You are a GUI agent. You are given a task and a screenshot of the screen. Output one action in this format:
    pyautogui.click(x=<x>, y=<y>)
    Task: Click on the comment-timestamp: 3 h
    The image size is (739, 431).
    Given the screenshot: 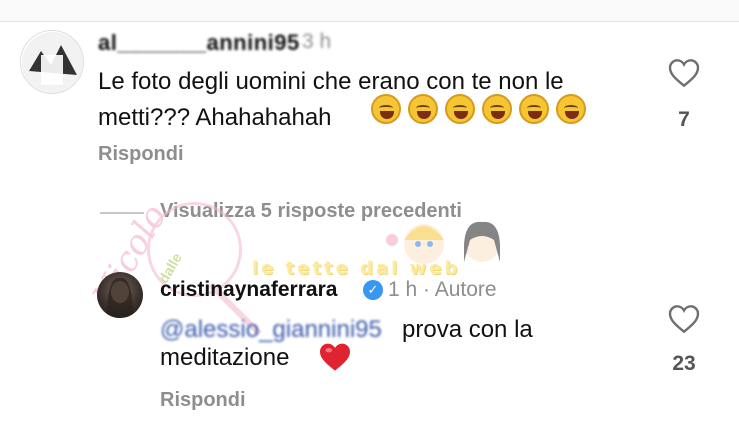 What is the action you would take?
    pyautogui.click(x=317, y=41)
    